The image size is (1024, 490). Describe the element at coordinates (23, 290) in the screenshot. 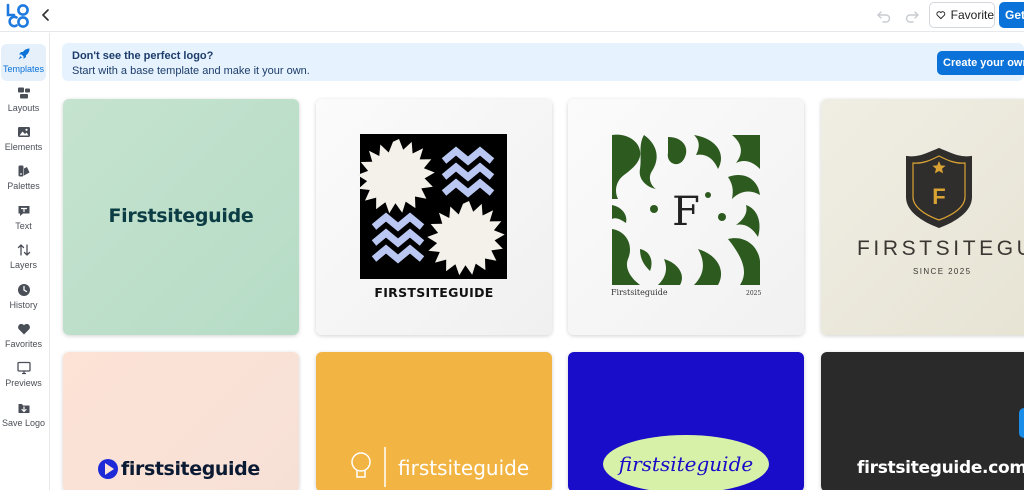

I see `clock-icon` at that location.